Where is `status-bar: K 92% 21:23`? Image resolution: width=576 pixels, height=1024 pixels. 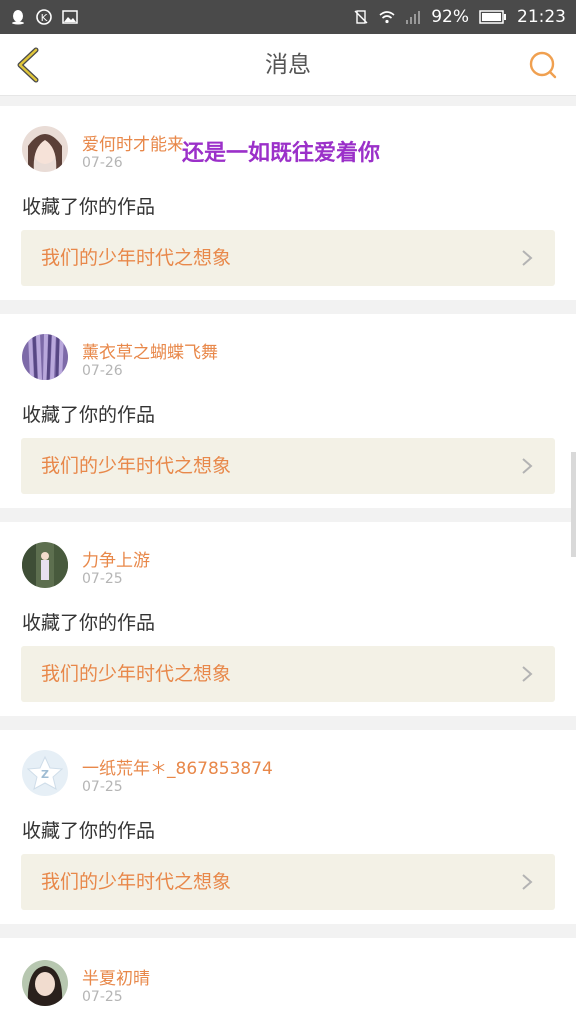 status-bar: K 92% 21:23 is located at coordinates (288, 17).